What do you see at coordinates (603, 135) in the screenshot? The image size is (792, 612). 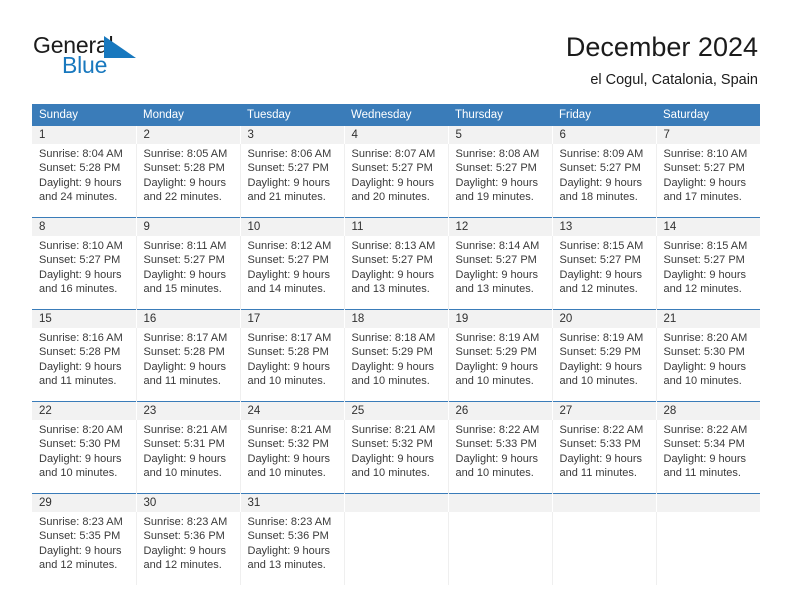 I see `day-number: 6` at bounding box center [603, 135].